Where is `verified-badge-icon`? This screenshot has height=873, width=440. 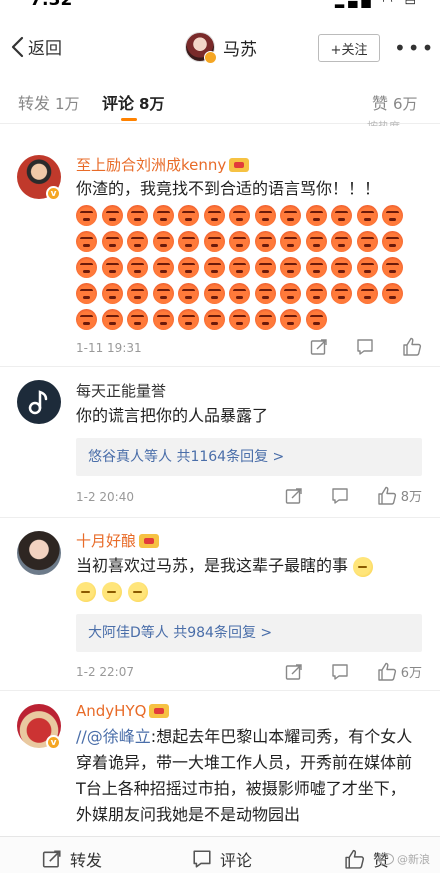 verified-badge-icon is located at coordinates (210, 57).